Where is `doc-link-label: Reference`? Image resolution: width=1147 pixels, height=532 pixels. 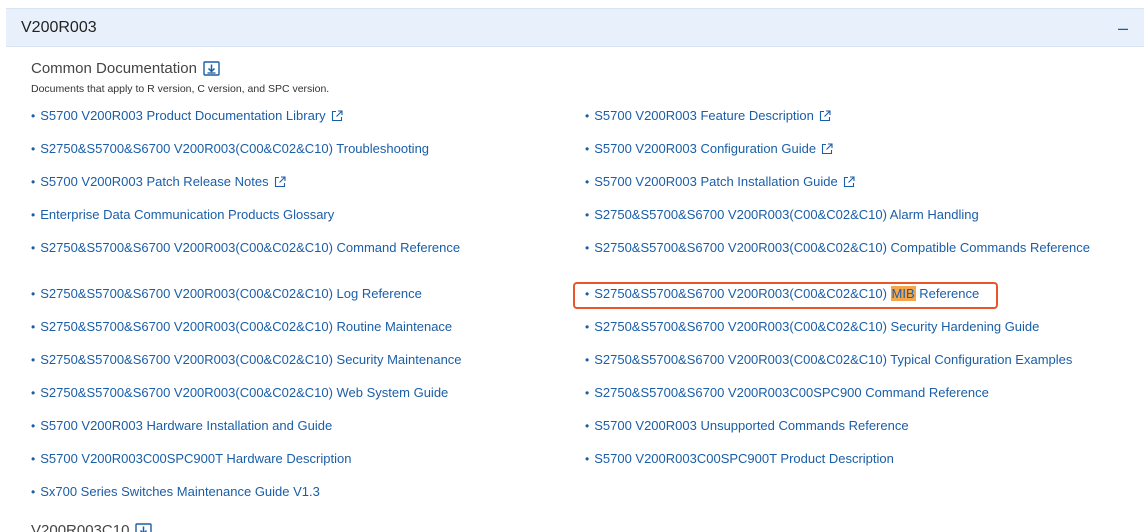
doc-link-label: Reference is located at coordinates (947, 293).